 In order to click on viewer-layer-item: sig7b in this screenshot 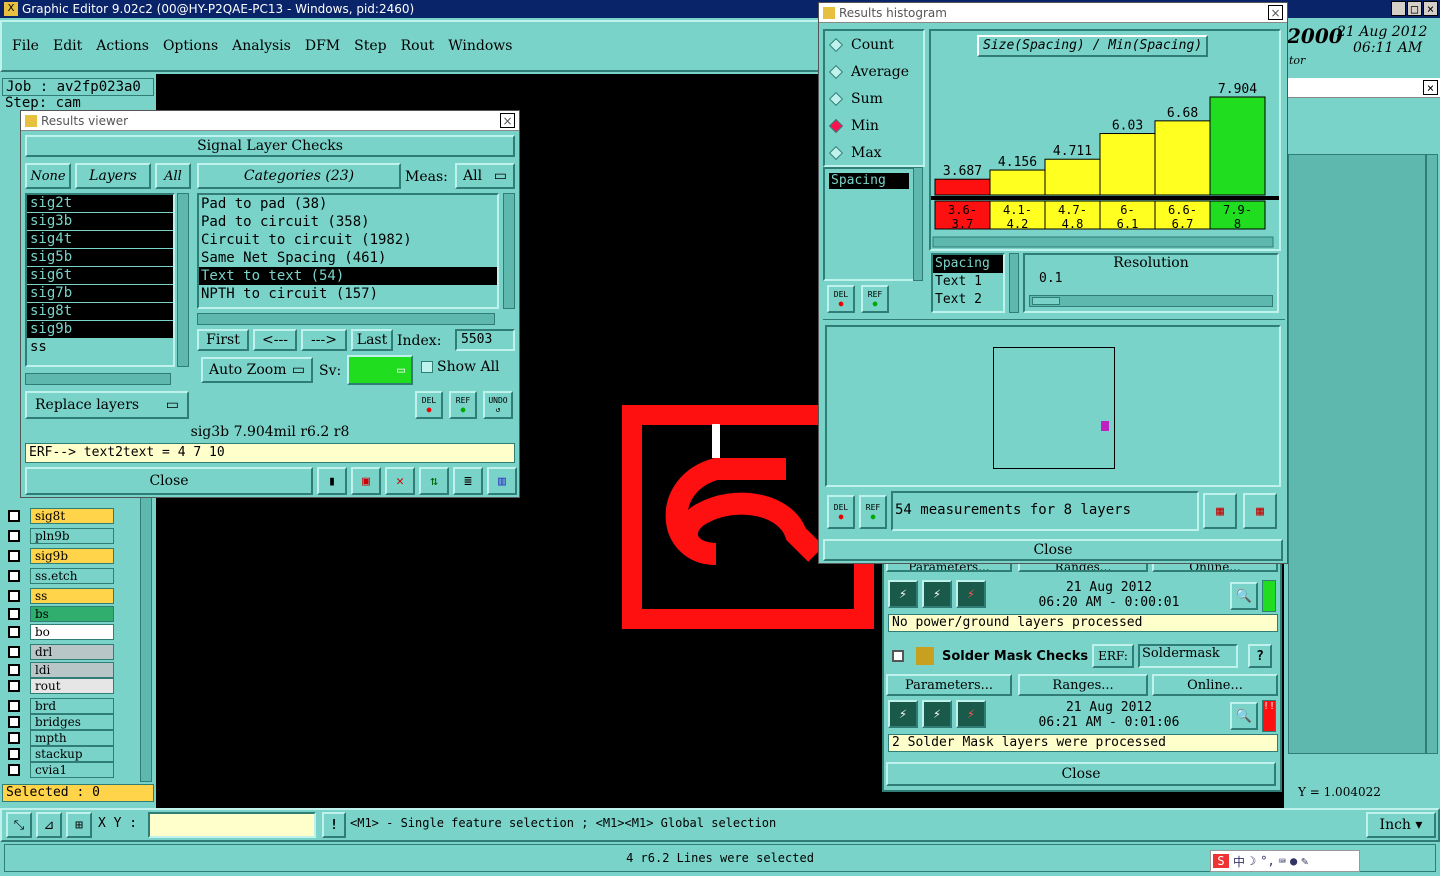, I will do `click(100, 294)`.